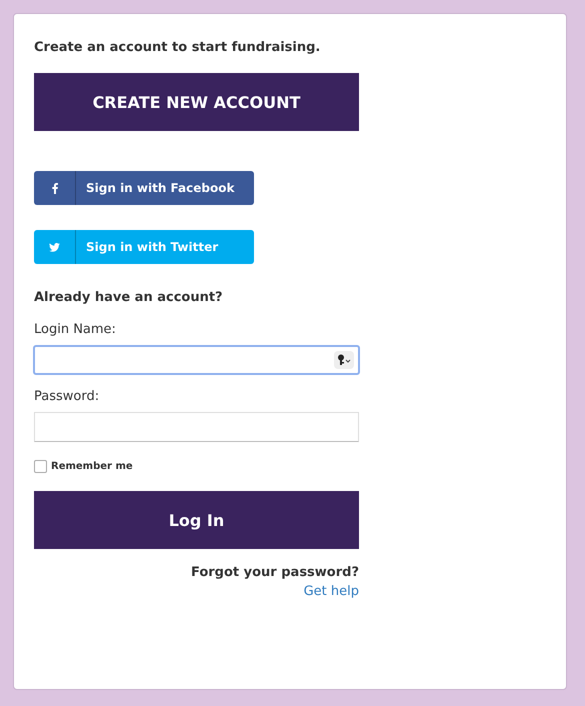  What do you see at coordinates (54, 247) in the screenshot?
I see `bird-icon` at bounding box center [54, 247].